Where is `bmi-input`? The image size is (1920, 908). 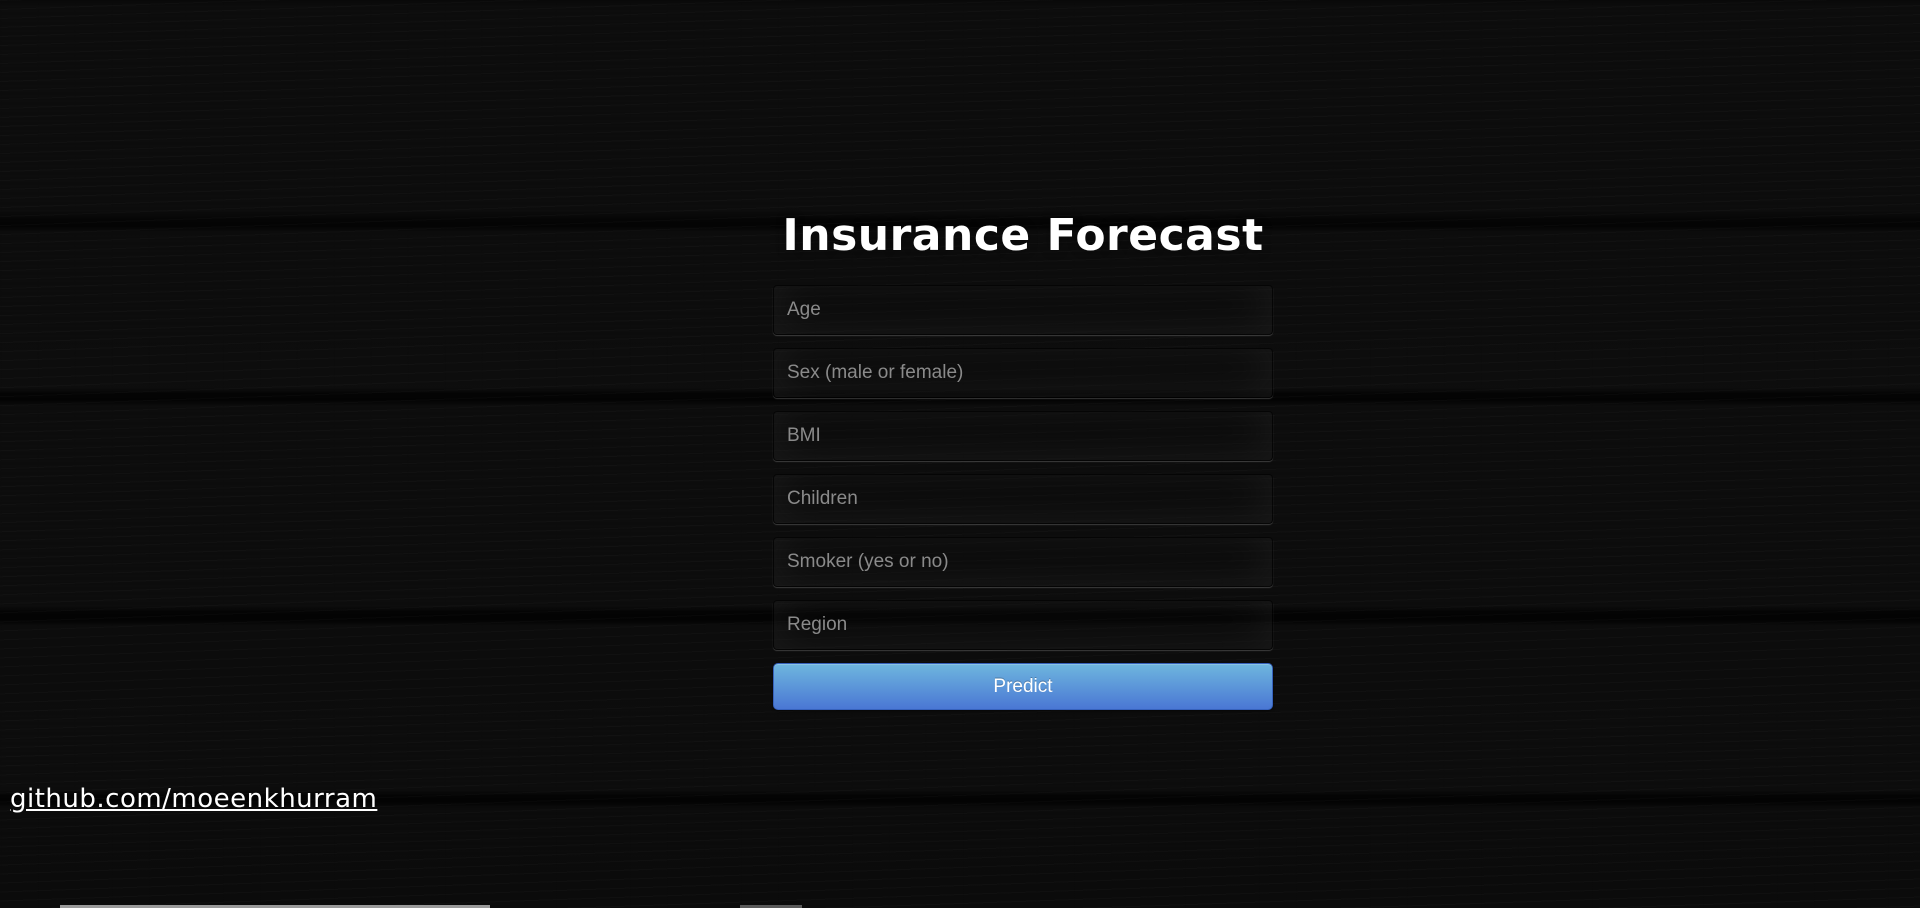
bmi-input is located at coordinates (1023, 436).